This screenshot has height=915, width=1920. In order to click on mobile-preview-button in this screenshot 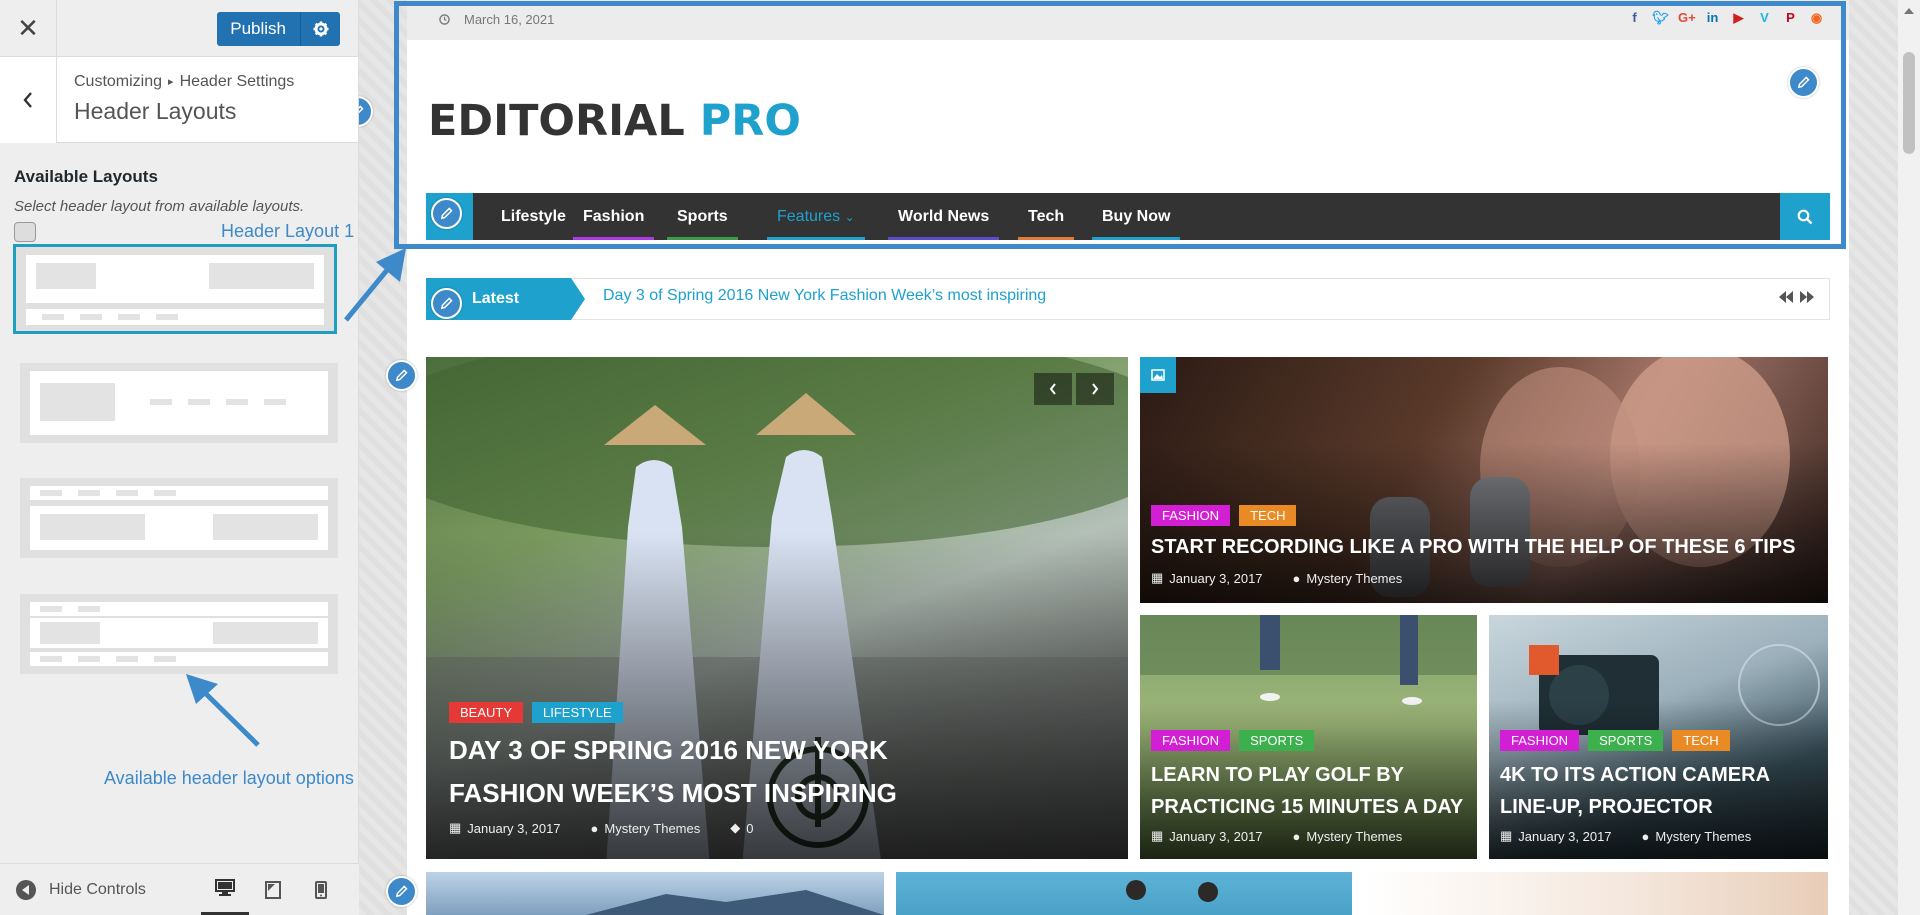, I will do `click(321, 889)`.